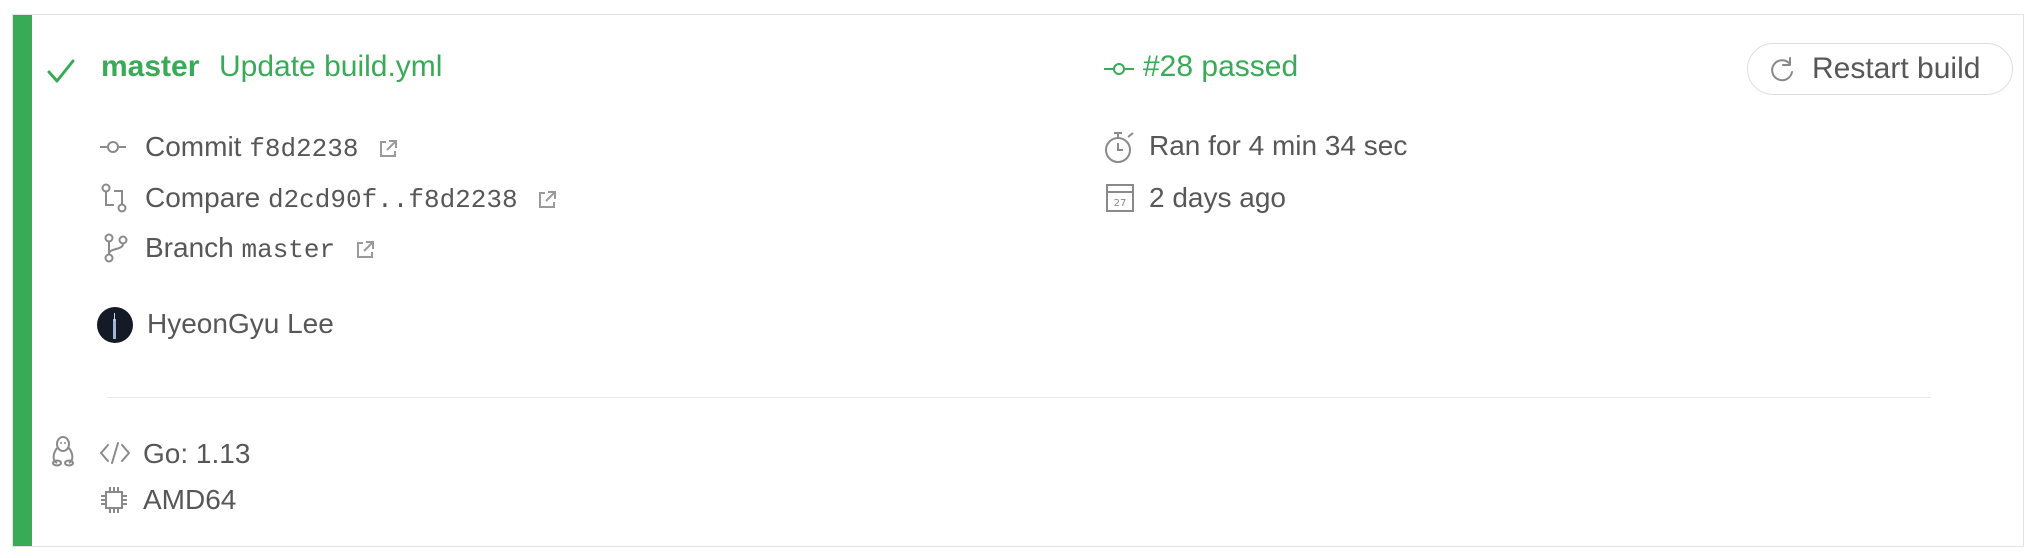  I want to click on build-number-status: #28 passed, so click(1220, 67).